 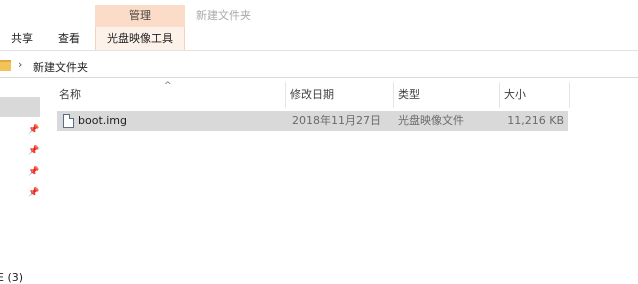 What do you see at coordinates (319, 66) in the screenshot?
I see `address-bar` at bounding box center [319, 66].